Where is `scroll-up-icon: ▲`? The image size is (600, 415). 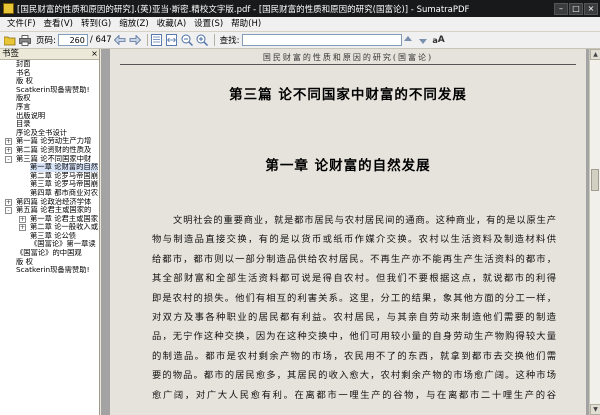 scroll-up-icon: ▲ is located at coordinates (595, 54).